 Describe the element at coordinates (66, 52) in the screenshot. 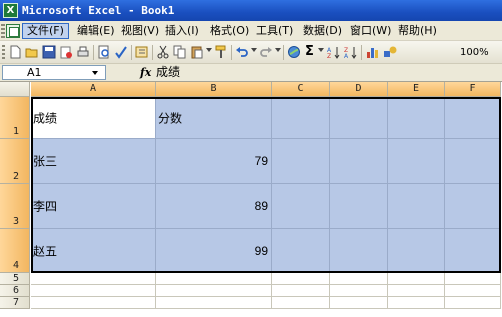

I see `permission-icon` at that location.